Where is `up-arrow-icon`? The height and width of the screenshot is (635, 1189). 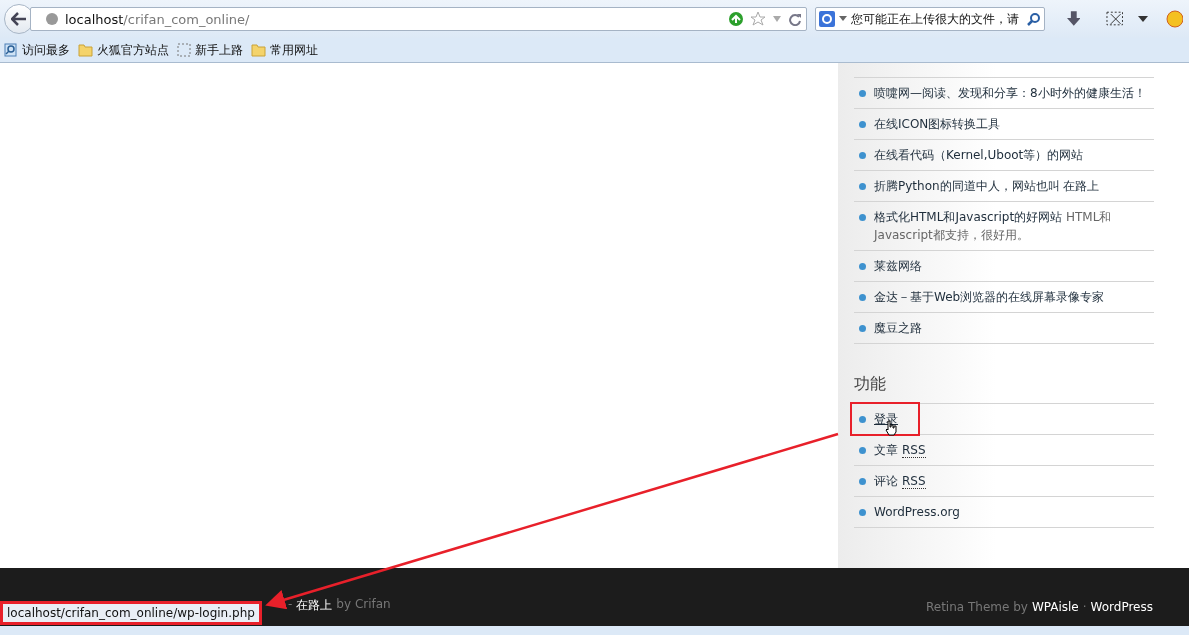 up-arrow-icon is located at coordinates (735, 19).